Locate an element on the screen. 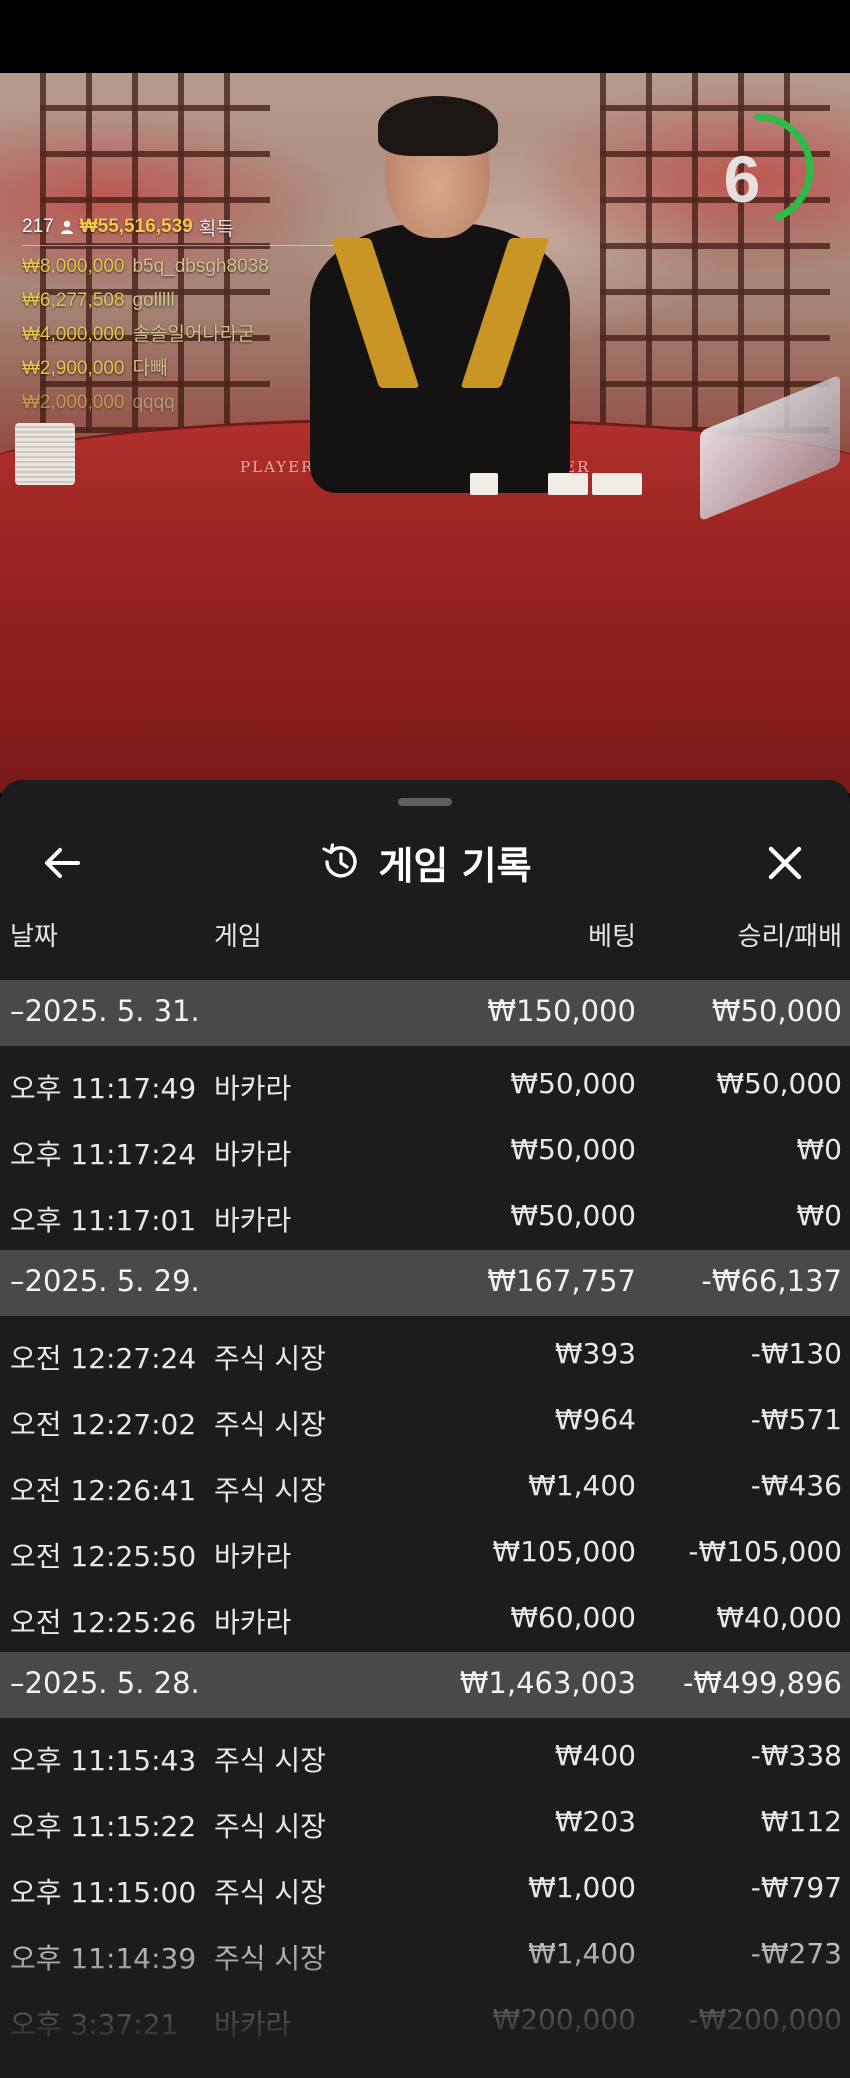 The height and width of the screenshot is (2078, 850). group-date: –2025. 5. 31. is located at coordinates (105, 1011).